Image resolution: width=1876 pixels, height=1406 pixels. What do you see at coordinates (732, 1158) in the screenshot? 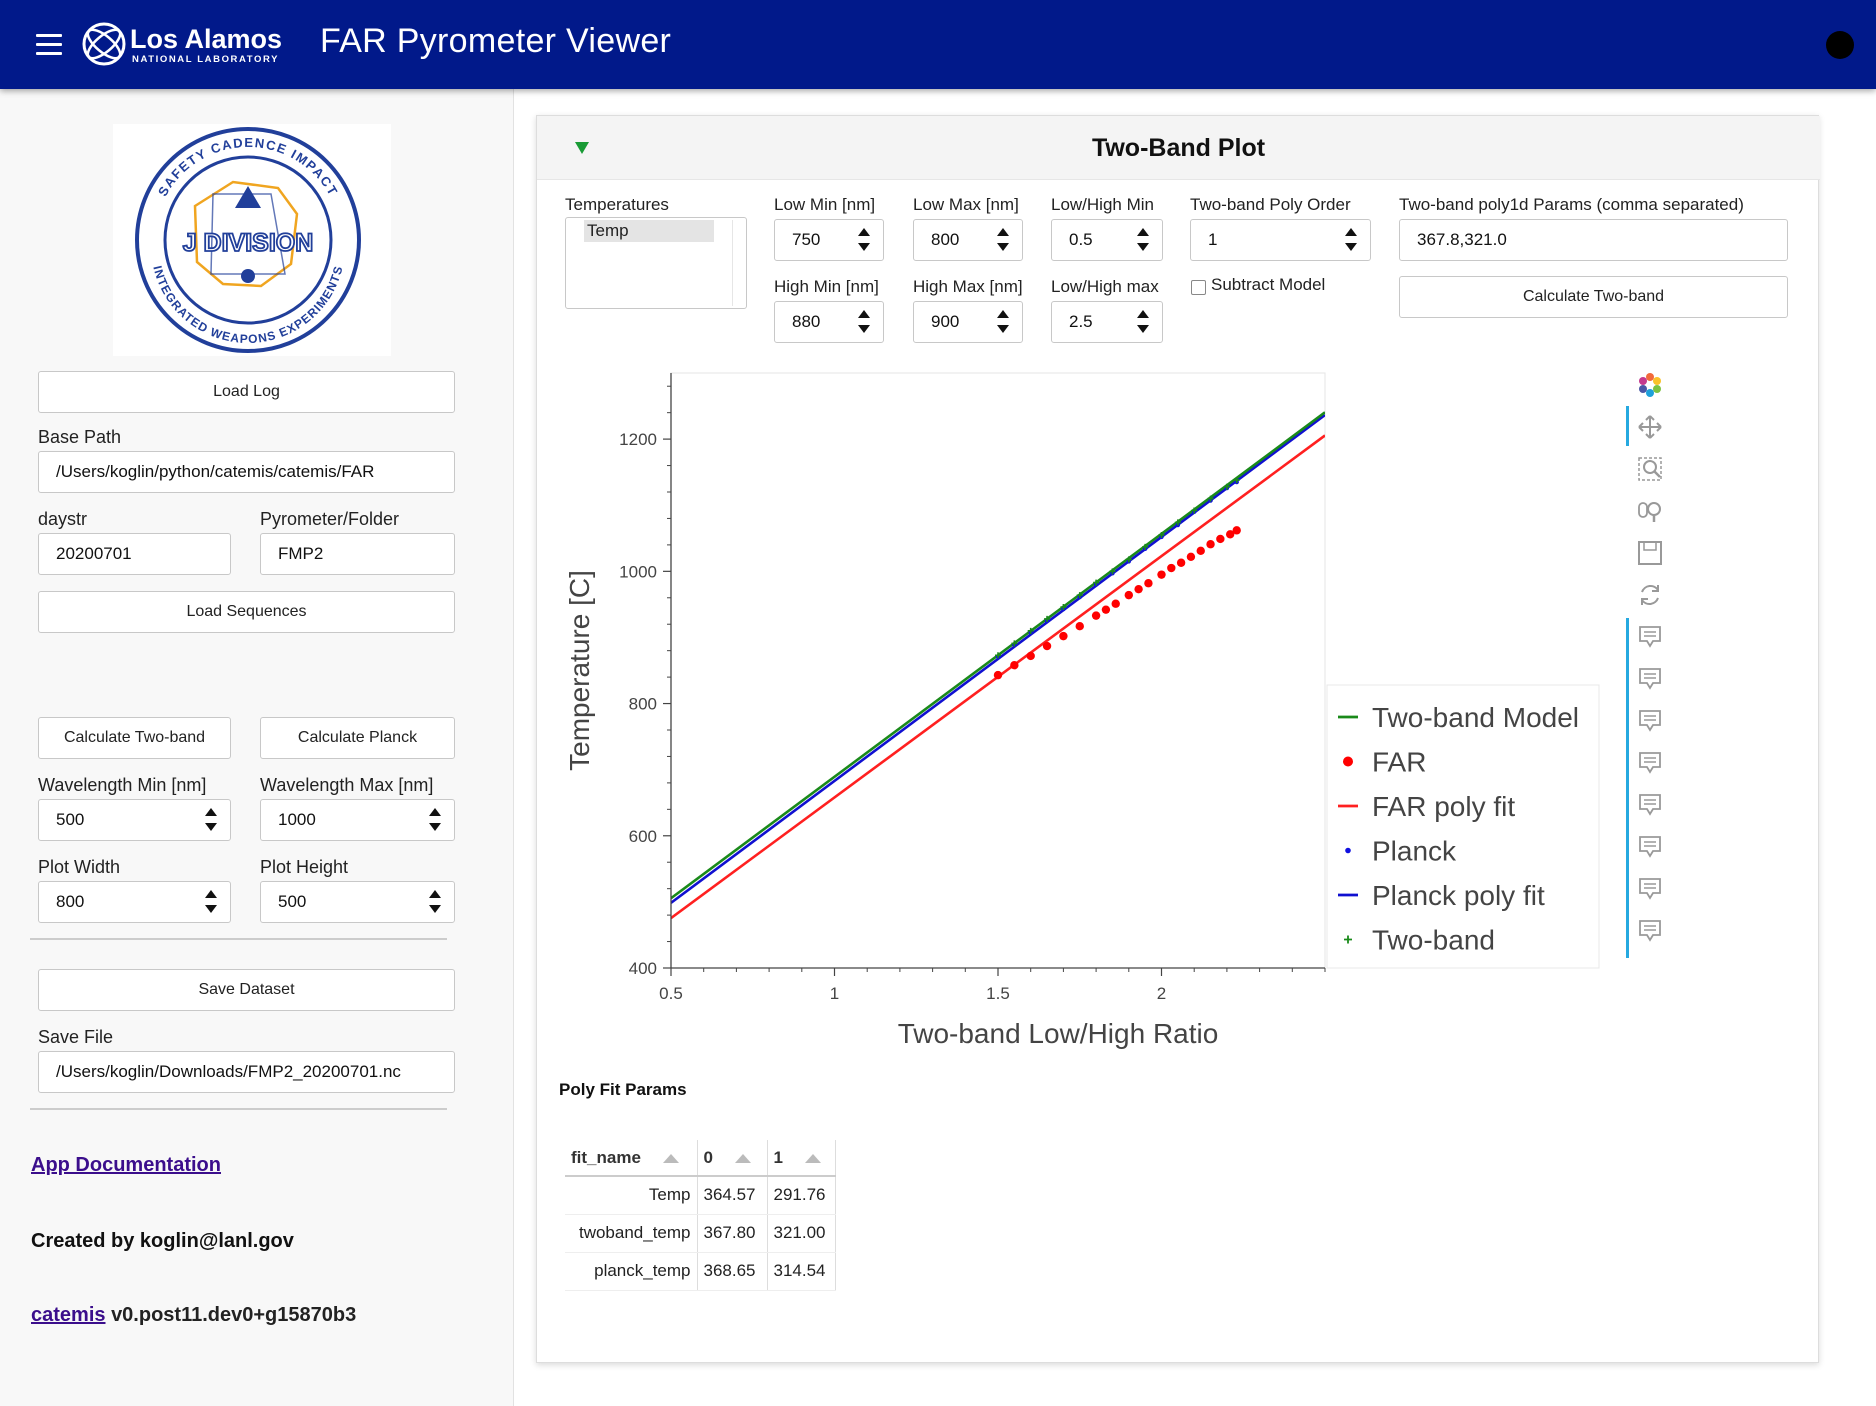
I see `column-header-0: 0` at bounding box center [732, 1158].